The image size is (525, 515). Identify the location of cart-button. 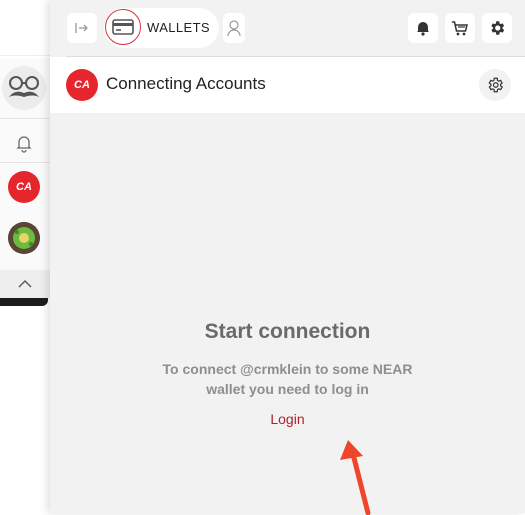
(460, 28).